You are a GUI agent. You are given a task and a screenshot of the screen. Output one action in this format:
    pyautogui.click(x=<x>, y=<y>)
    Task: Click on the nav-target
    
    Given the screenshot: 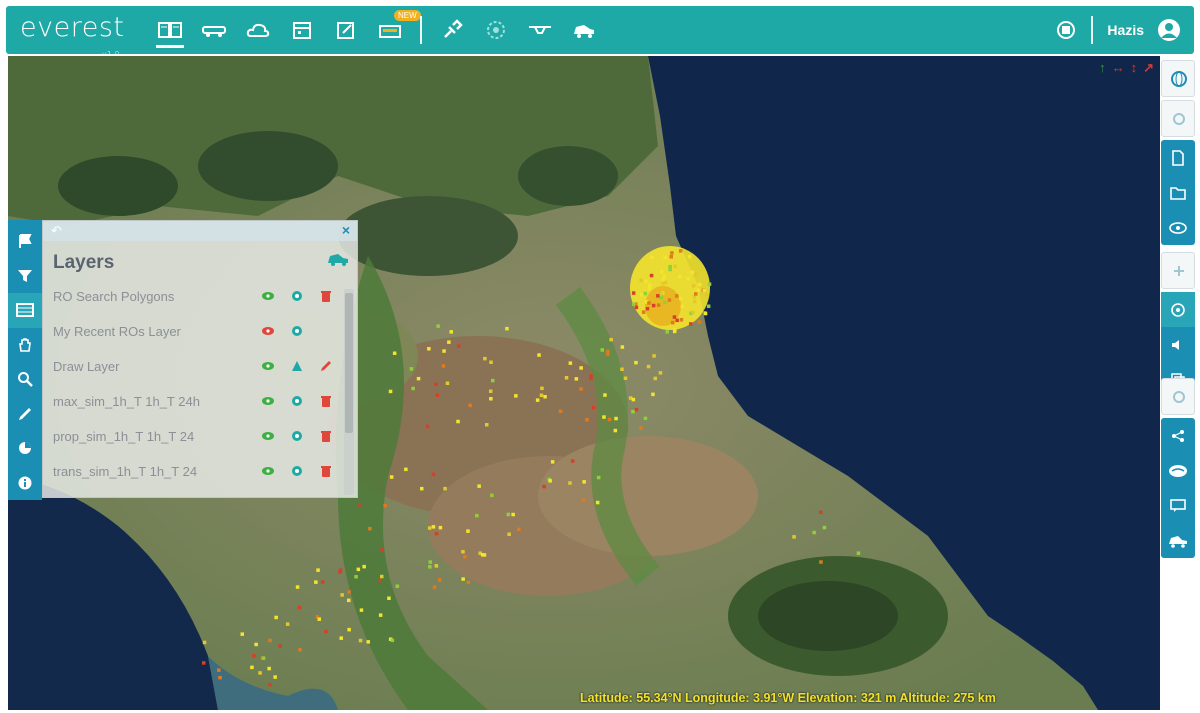 What is the action you would take?
    pyautogui.click(x=496, y=30)
    